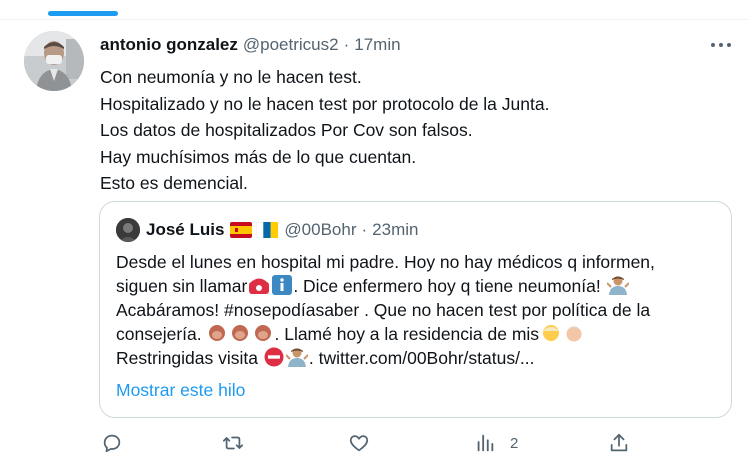  What do you see at coordinates (259, 286) in the screenshot?
I see `telephone-icon` at bounding box center [259, 286].